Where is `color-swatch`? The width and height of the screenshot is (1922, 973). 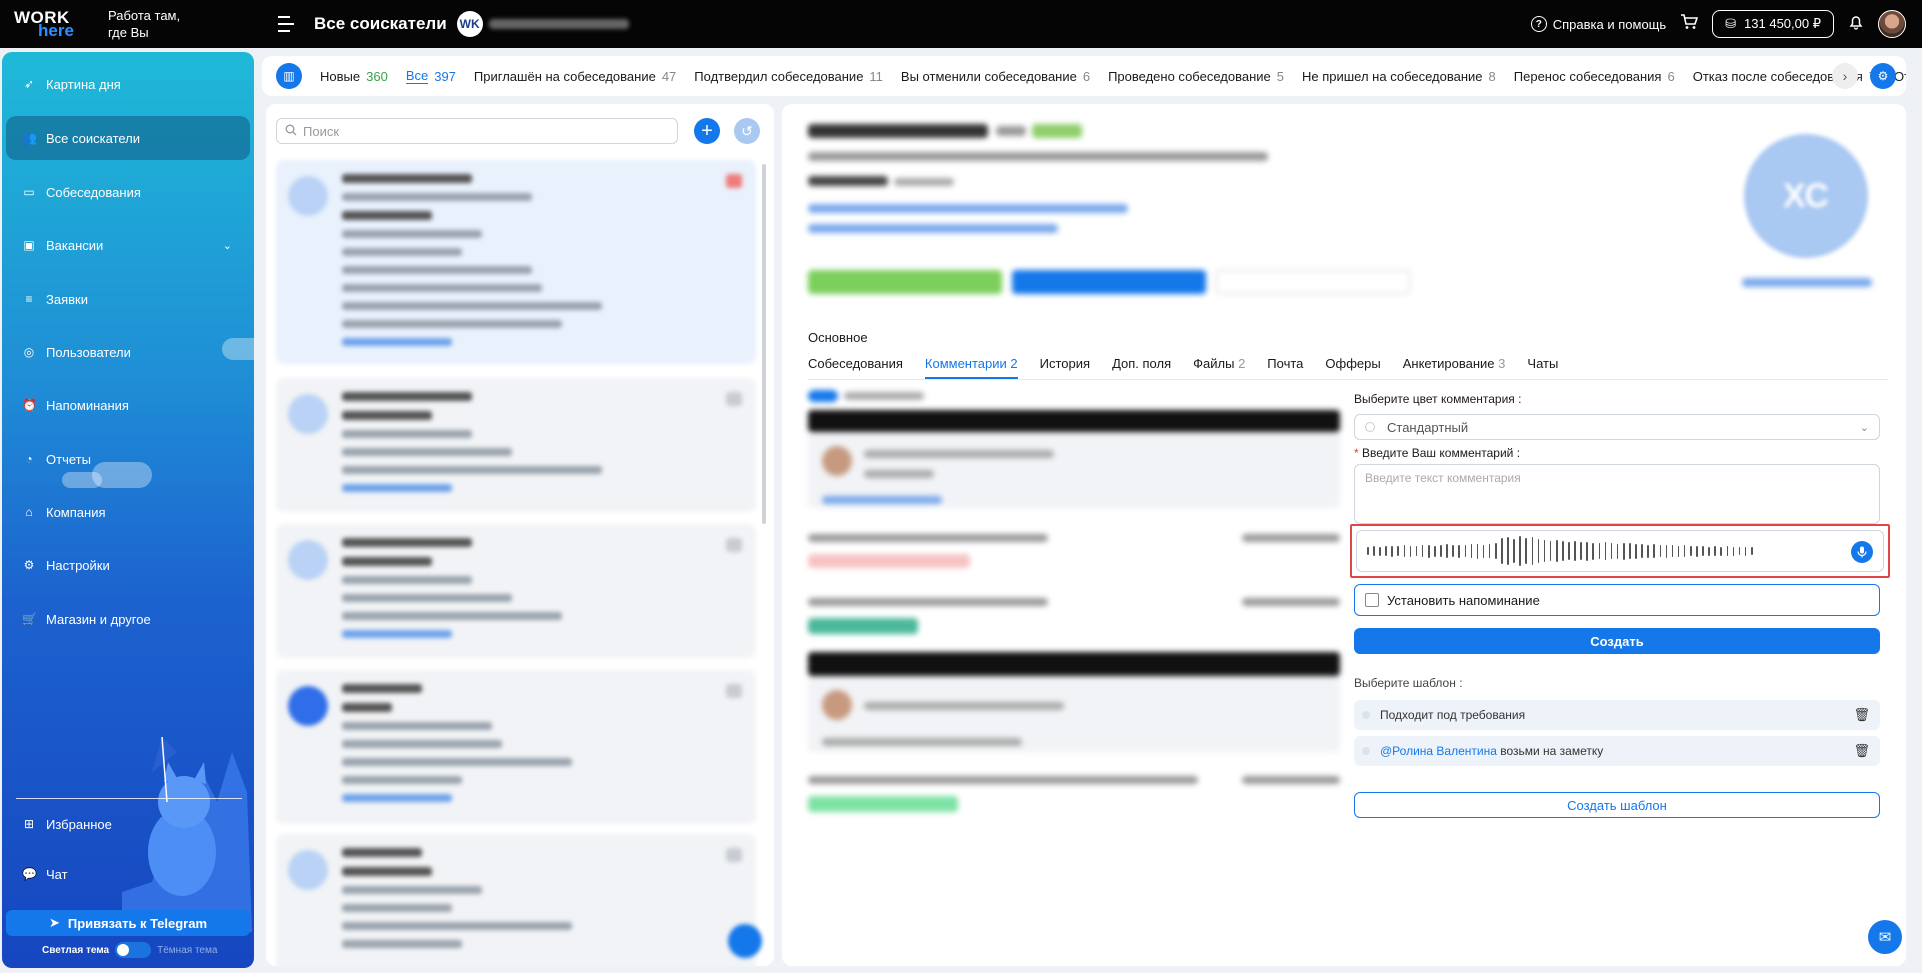
color-swatch is located at coordinates (1370, 427).